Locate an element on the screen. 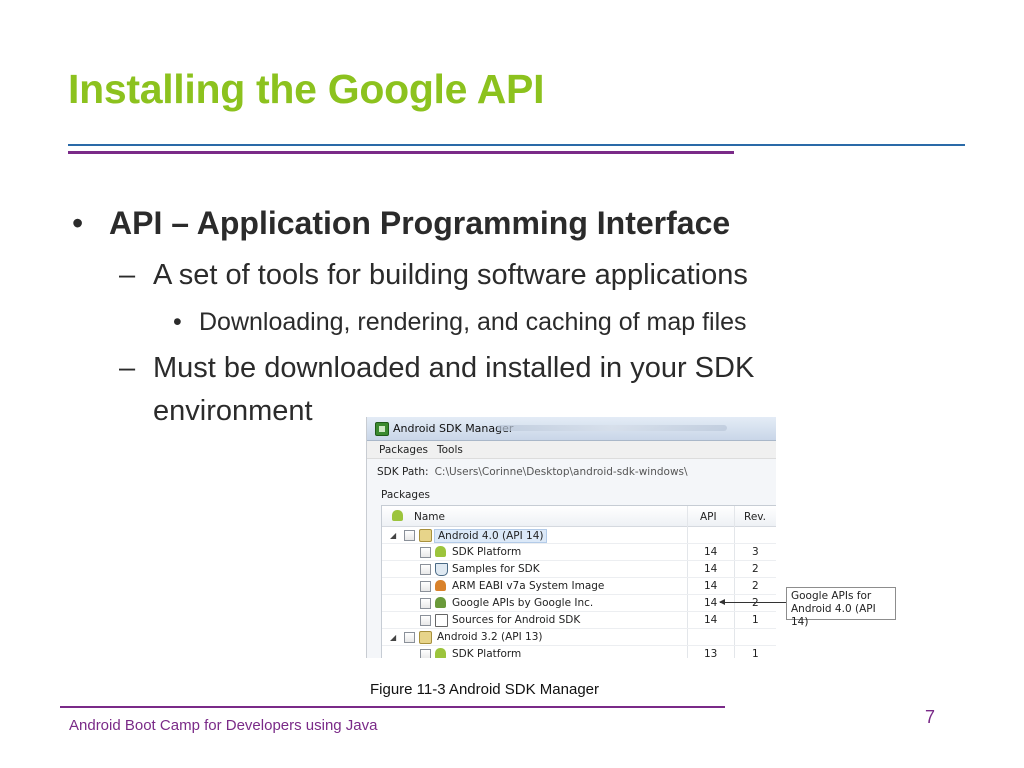 This screenshot has height=768, width=1024. footer-divider is located at coordinates (392, 707).